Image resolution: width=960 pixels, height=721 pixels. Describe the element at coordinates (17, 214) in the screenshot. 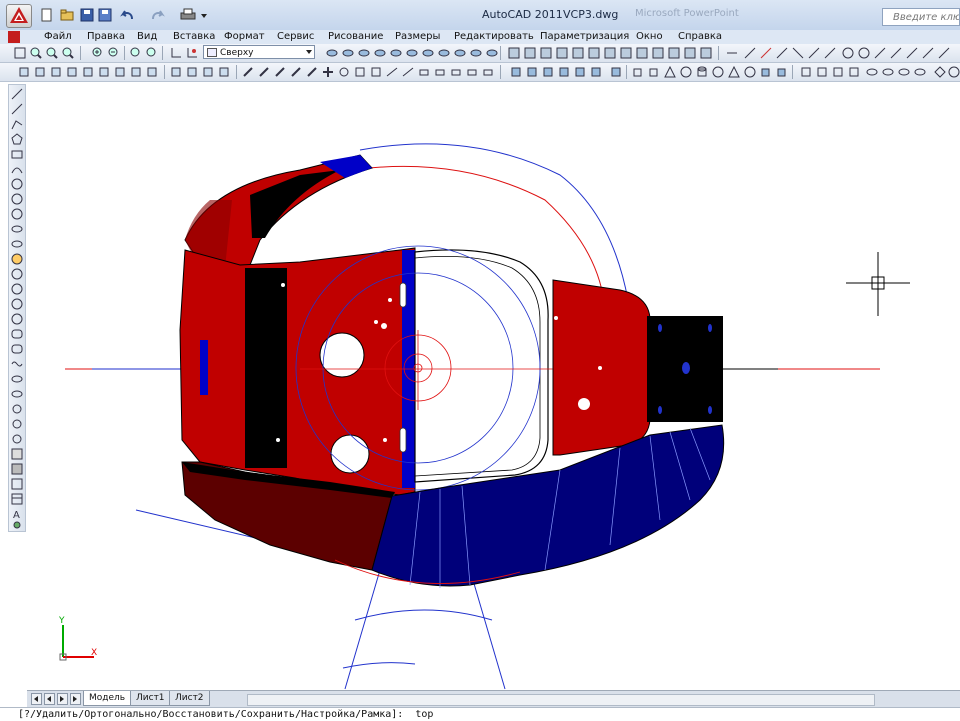

I see `spline-icon` at that location.